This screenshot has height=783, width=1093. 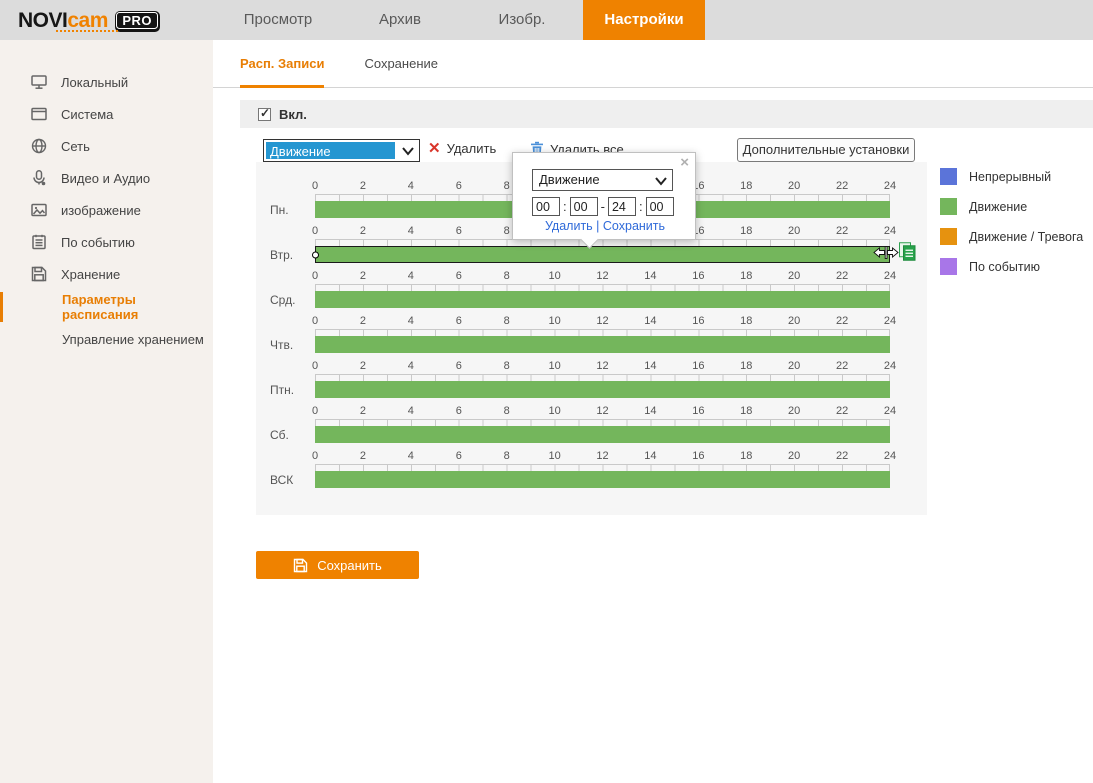 What do you see at coordinates (98, 242) in the screenshot?
I see `sidebar-item-label: По событию` at bounding box center [98, 242].